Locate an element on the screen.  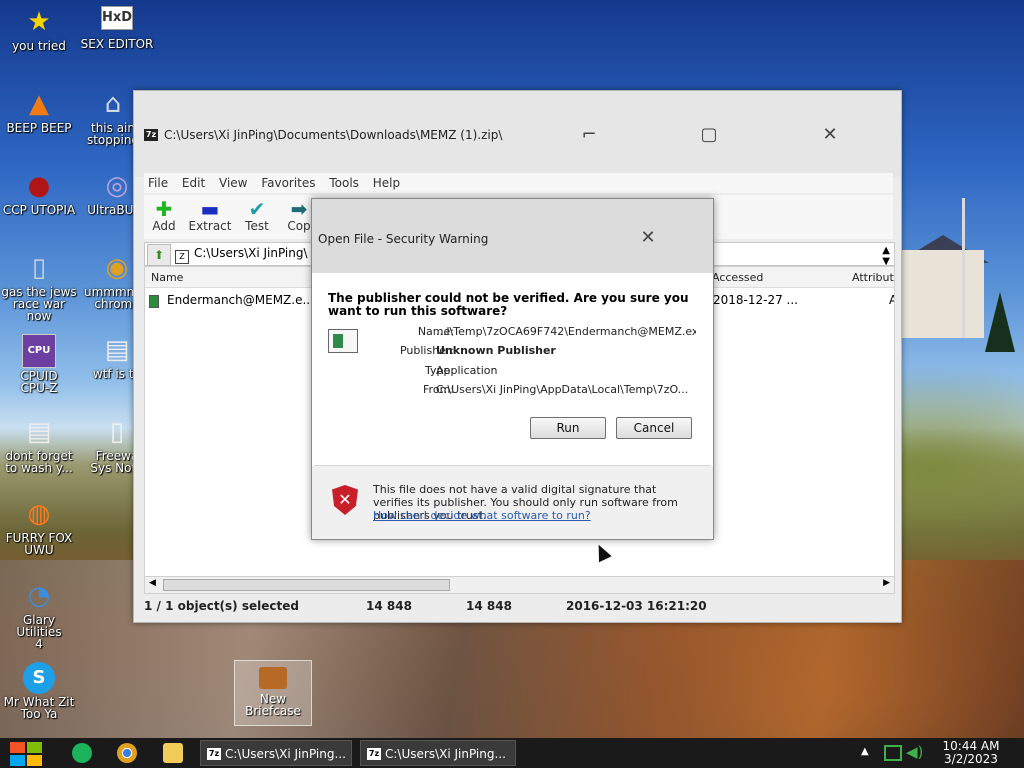
desktop-icon-you-tried: ★ you tried is located at coordinates (39, 29).